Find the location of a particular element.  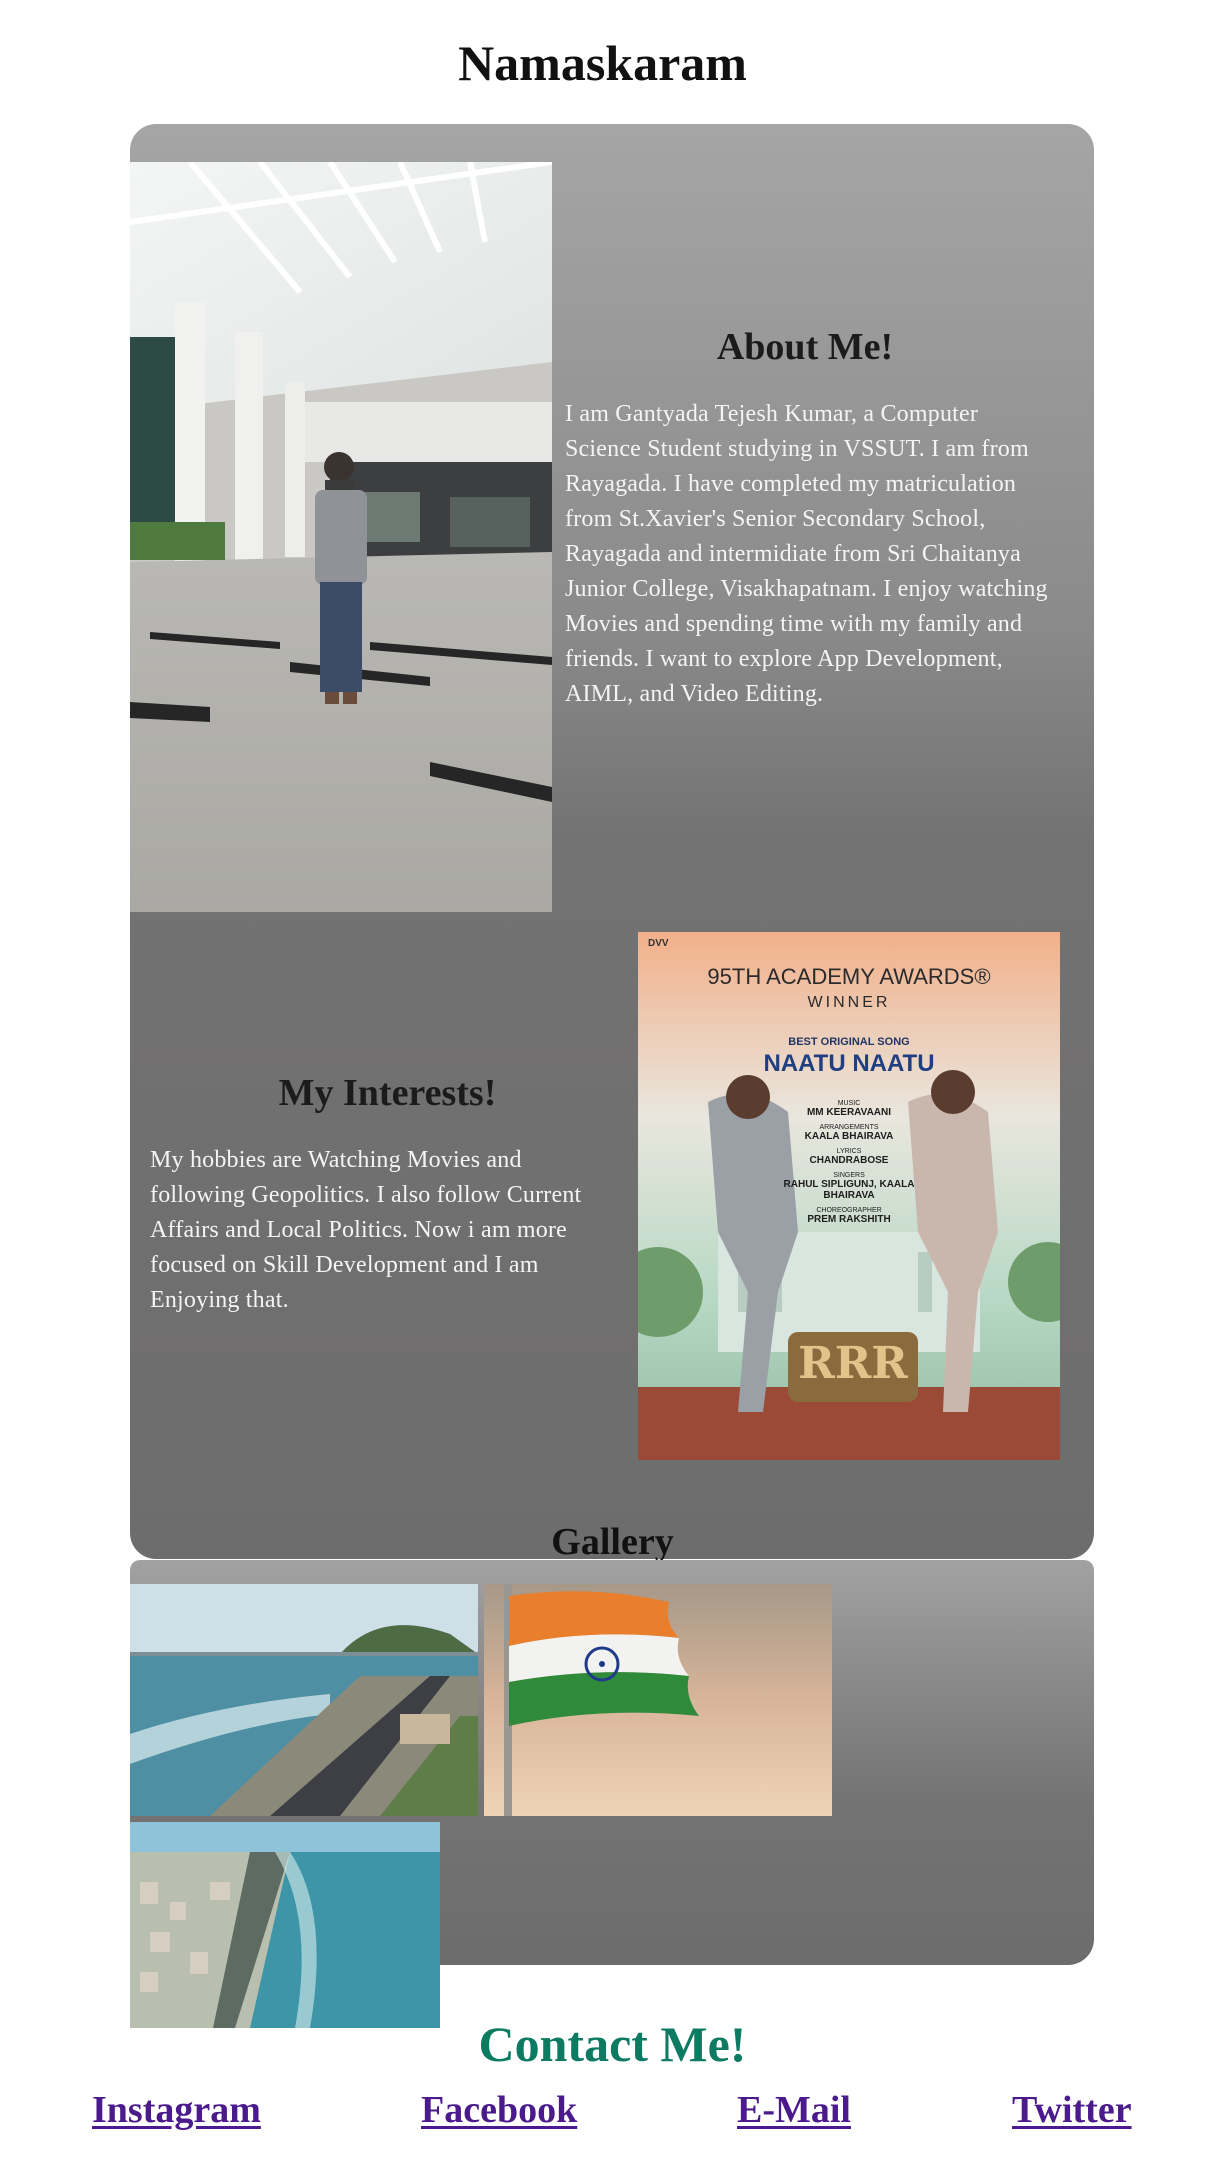

credit-role: ARRANGEMENTS is located at coordinates (849, 1127).